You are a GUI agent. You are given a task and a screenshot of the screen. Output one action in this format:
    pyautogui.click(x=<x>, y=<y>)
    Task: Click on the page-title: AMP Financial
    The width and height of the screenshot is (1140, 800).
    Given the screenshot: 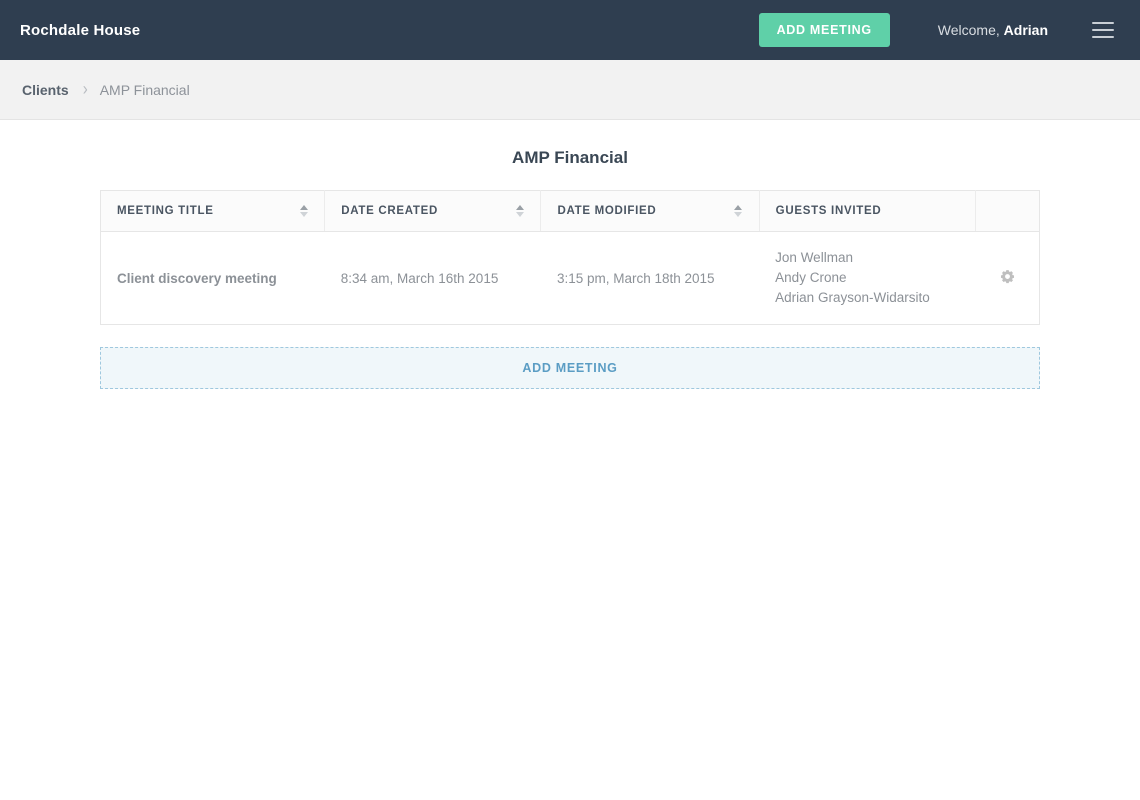 What is the action you would take?
    pyautogui.click(x=570, y=157)
    